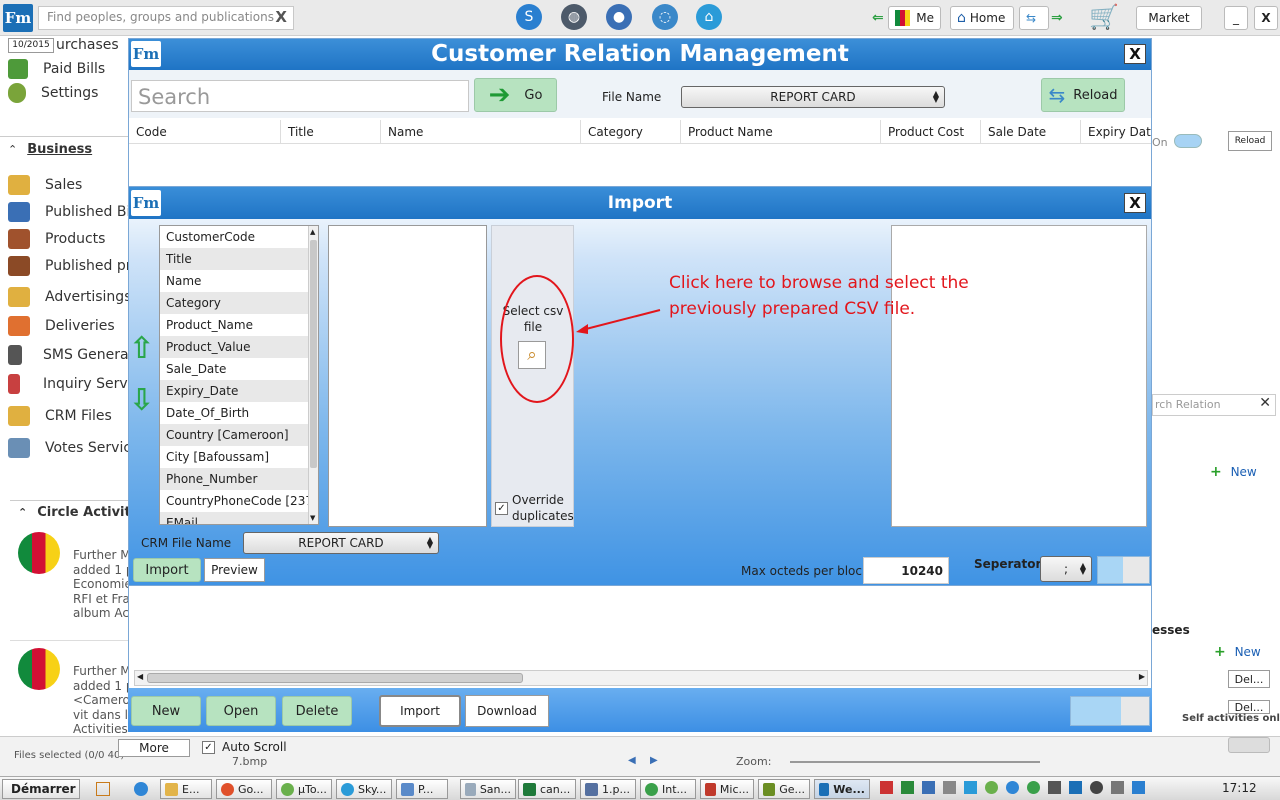  What do you see at coordinates (1135, 54) in the screenshot?
I see `crm-close-button: X` at bounding box center [1135, 54].